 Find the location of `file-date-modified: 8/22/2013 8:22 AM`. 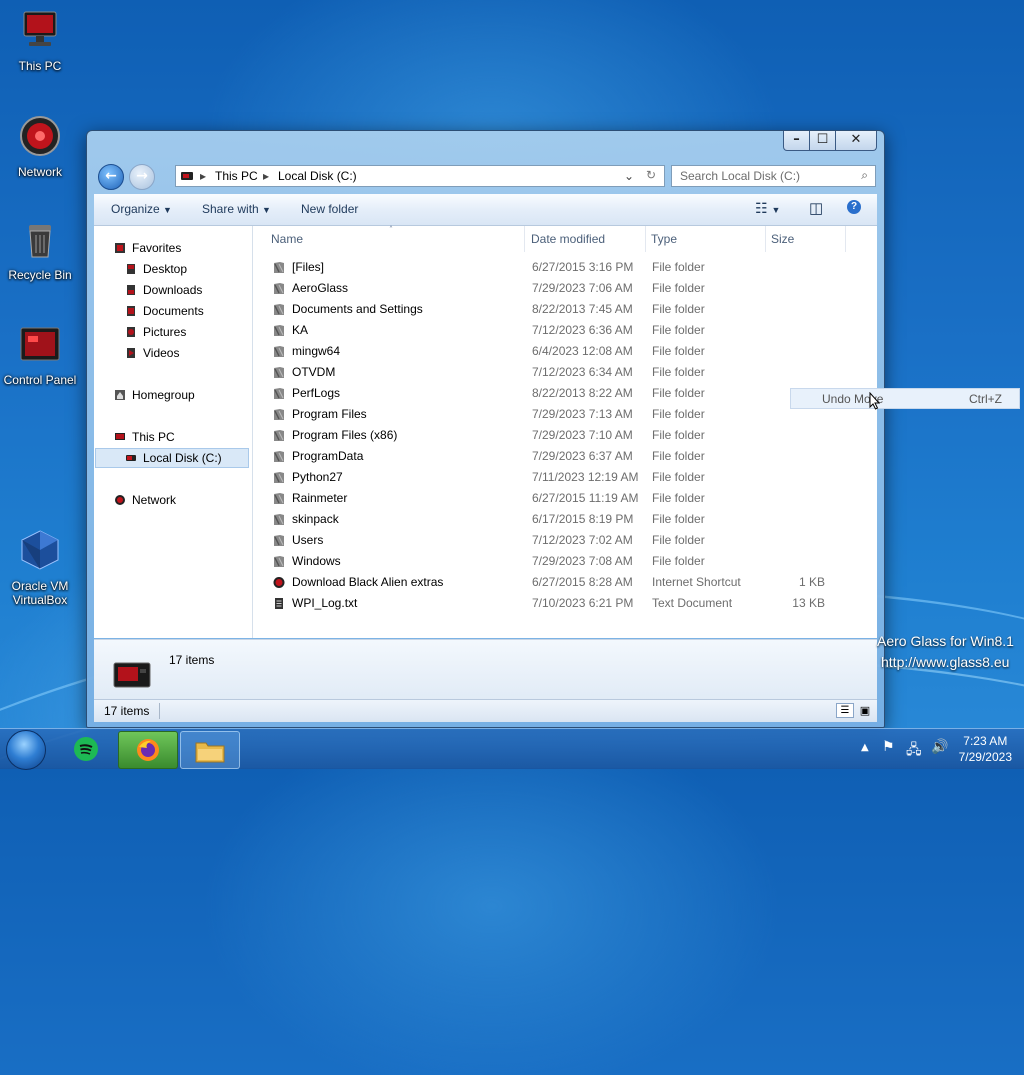

file-date-modified: 8/22/2013 8:22 AM is located at coordinates (582, 393).